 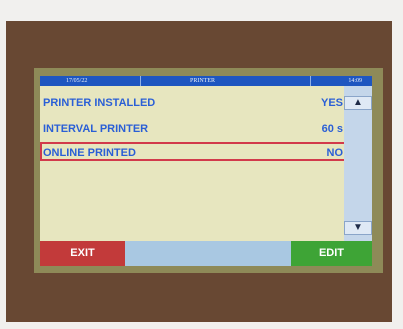 What do you see at coordinates (332, 129) in the screenshot?
I see `setting-value: 60 s` at bounding box center [332, 129].